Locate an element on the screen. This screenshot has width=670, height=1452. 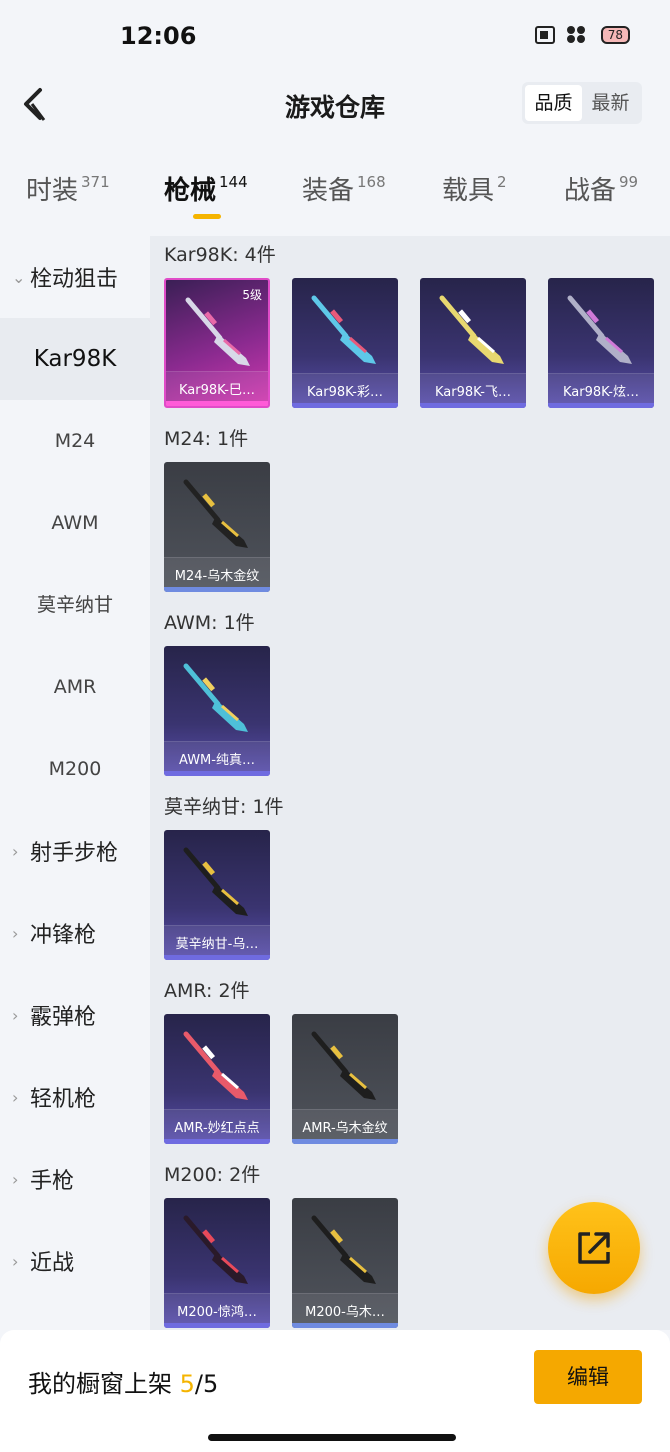
sidebar-group-melee: › 近战 is located at coordinates (75, 1261).